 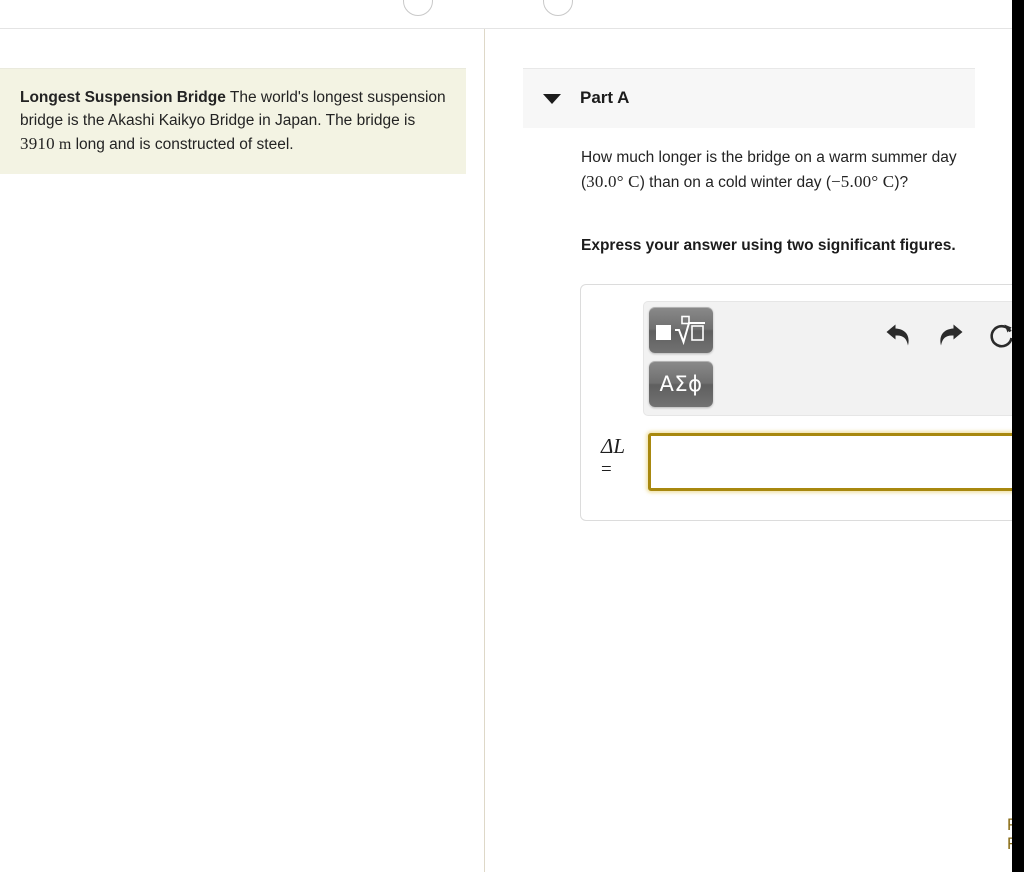 What do you see at coordinates (901, 182) in the screenshot?
I see `question-line3-suffix: )?` at bounding box center [901, 182].